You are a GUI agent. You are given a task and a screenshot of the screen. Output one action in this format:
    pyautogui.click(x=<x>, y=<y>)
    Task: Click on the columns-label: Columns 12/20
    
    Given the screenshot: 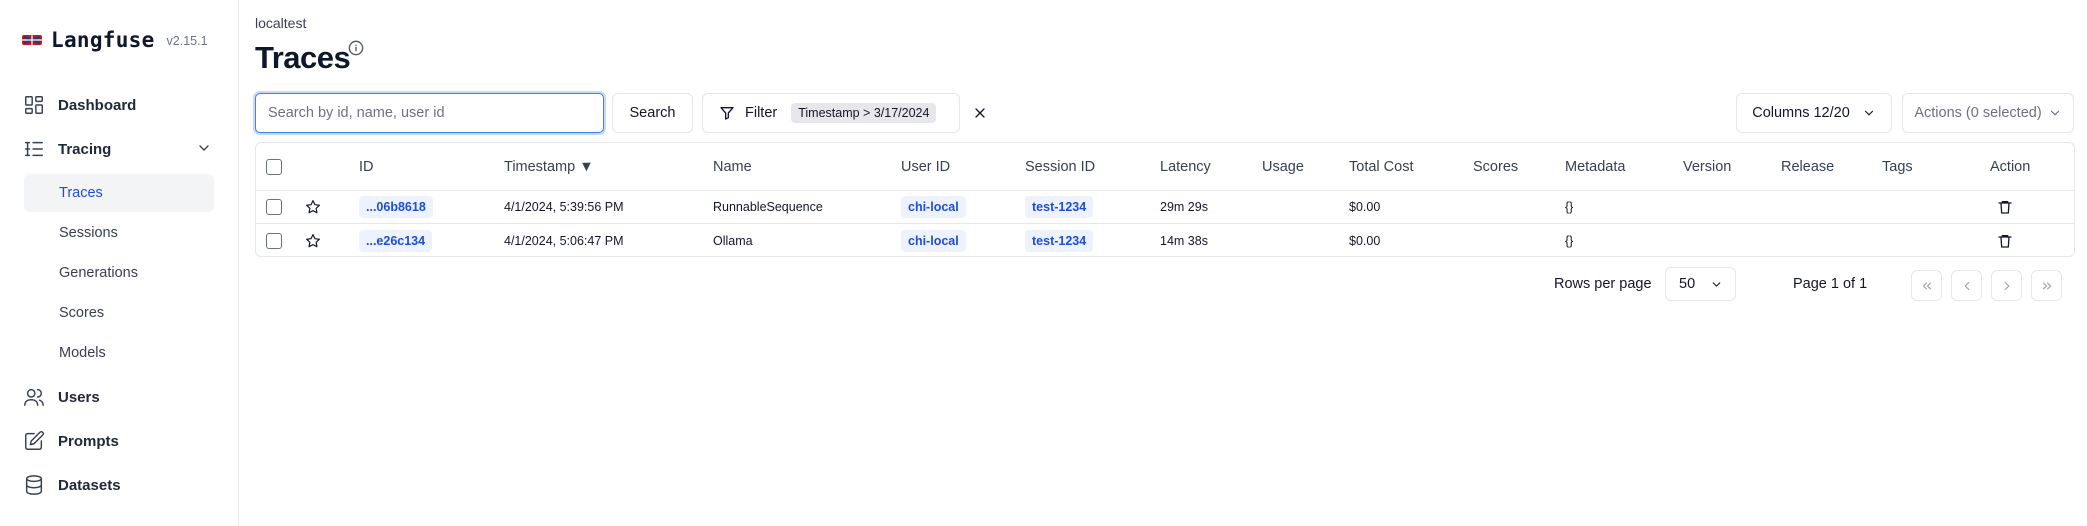 What is the action you would take?
    pyautogui.click(x=1801, y=113)
    